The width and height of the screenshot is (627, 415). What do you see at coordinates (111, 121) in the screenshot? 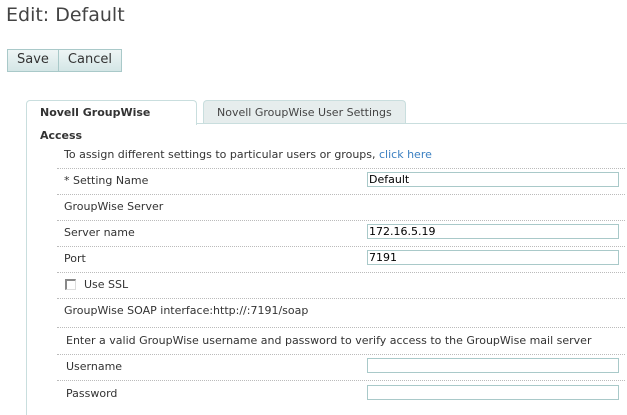
I see `tab-groupwise-access: Novell GroupWise Access` at bounding box center [111, 121].